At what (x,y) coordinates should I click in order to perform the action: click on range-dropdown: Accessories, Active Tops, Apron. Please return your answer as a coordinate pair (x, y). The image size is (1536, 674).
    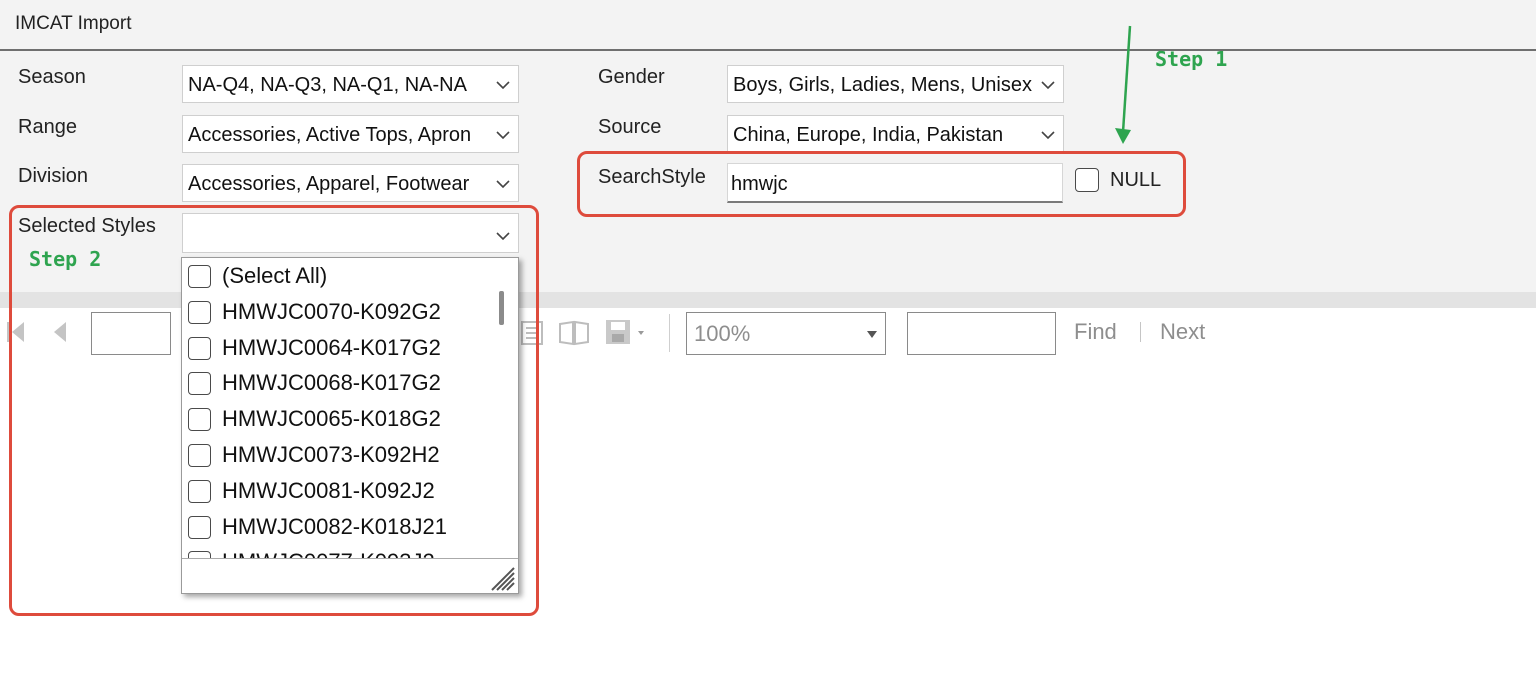
    Looking at the image, I should click on (350, 134).